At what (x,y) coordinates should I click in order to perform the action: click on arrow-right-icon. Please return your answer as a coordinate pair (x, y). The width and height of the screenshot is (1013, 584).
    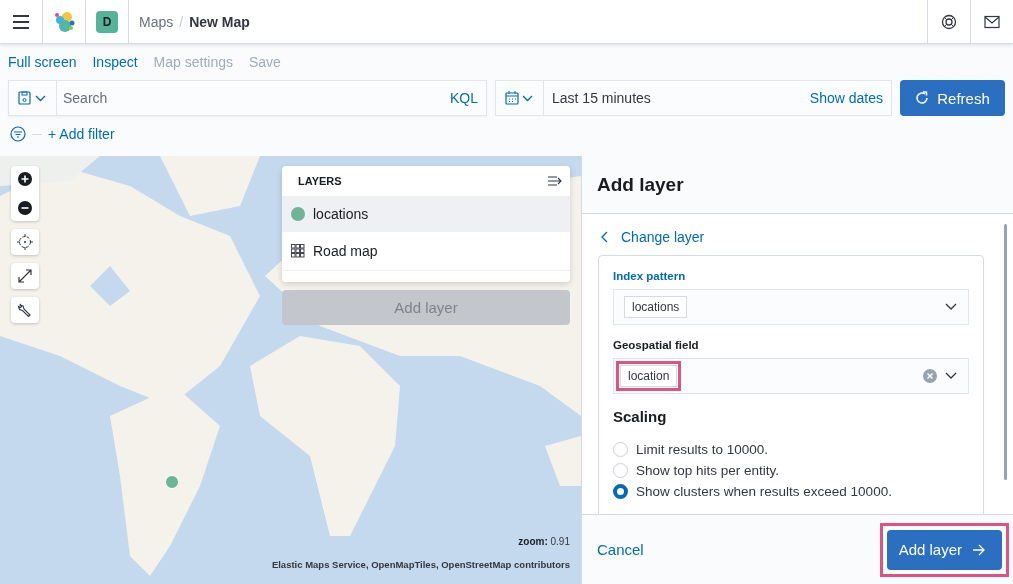
    Looking at the image, I should click on (979, 549).